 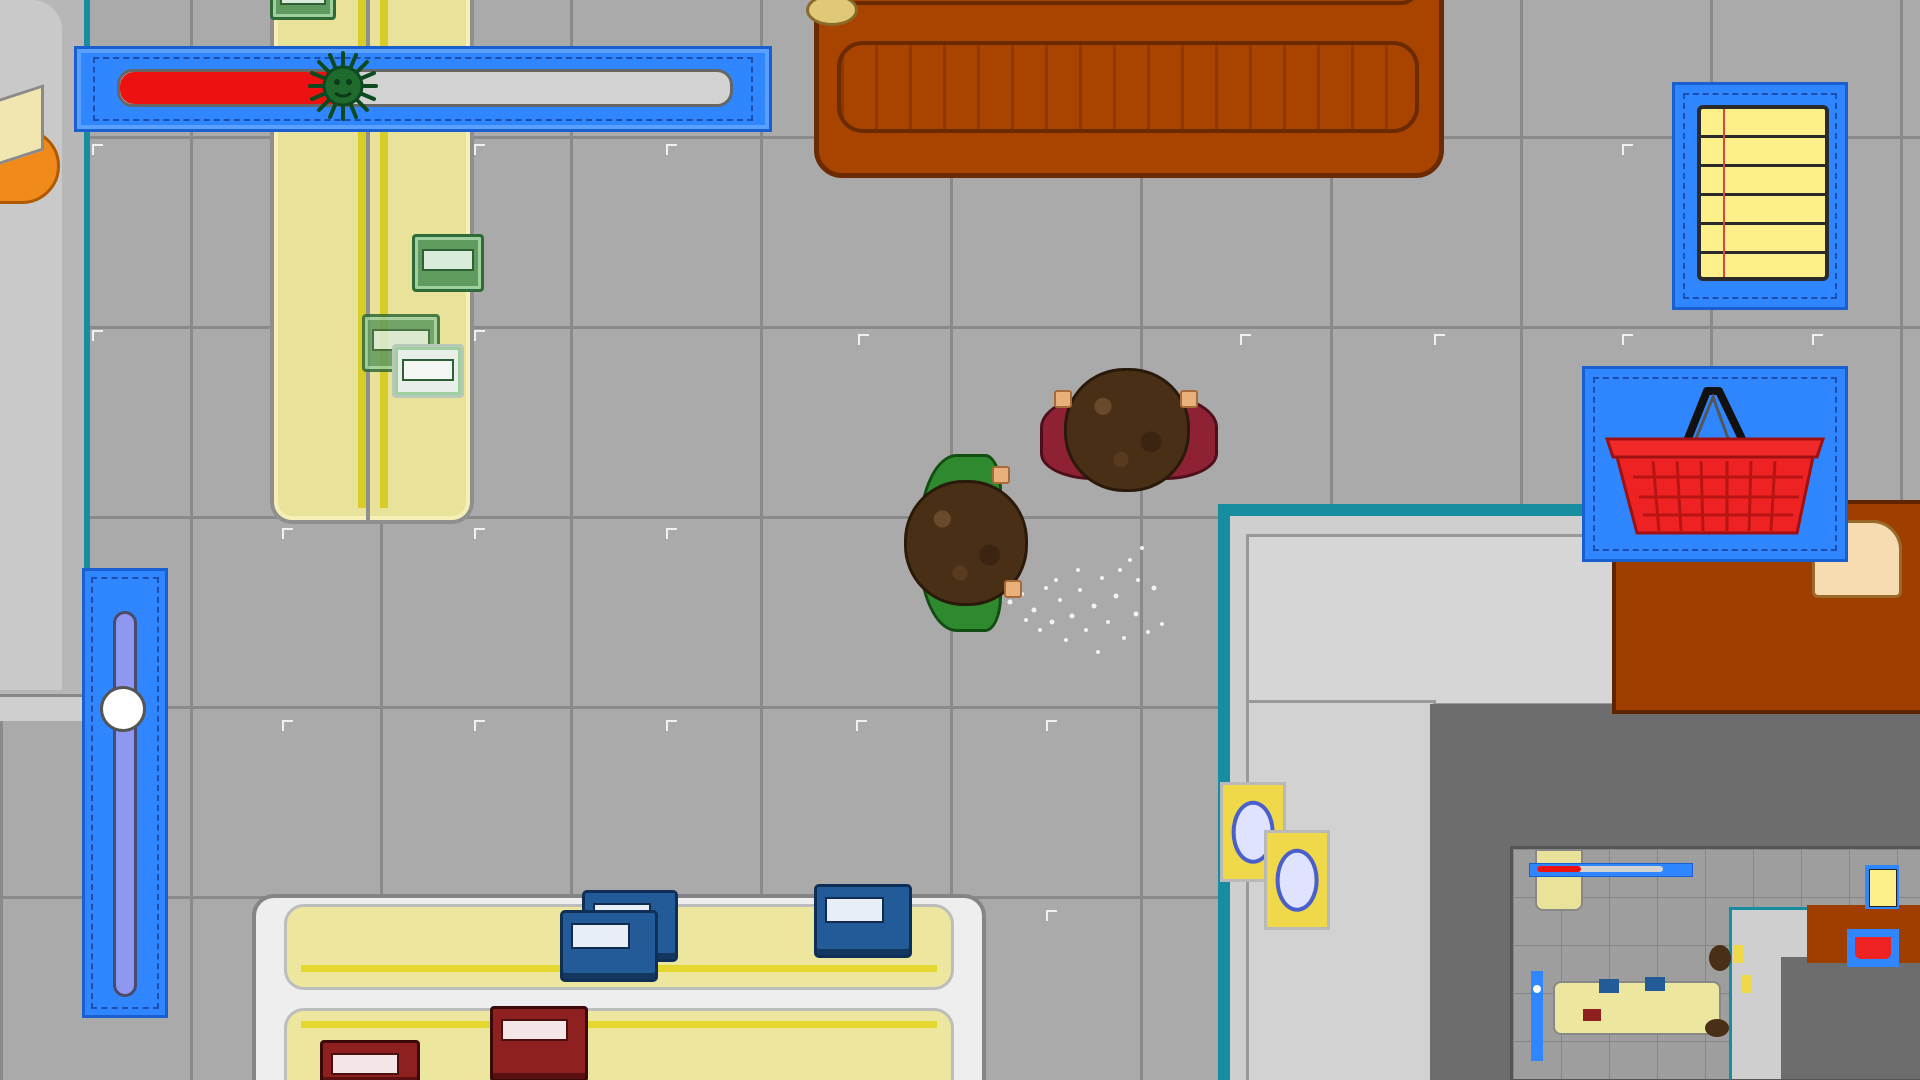 I want to click on shopping-basket-icon, so click(x=1715, y=461).